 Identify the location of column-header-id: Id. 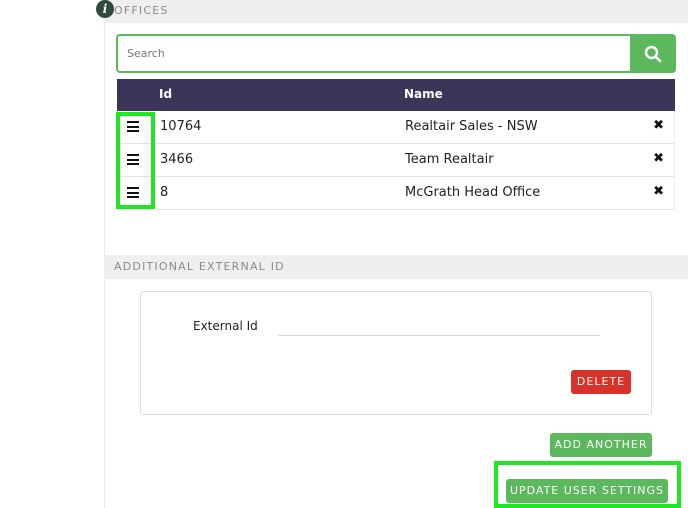
(166, 94).